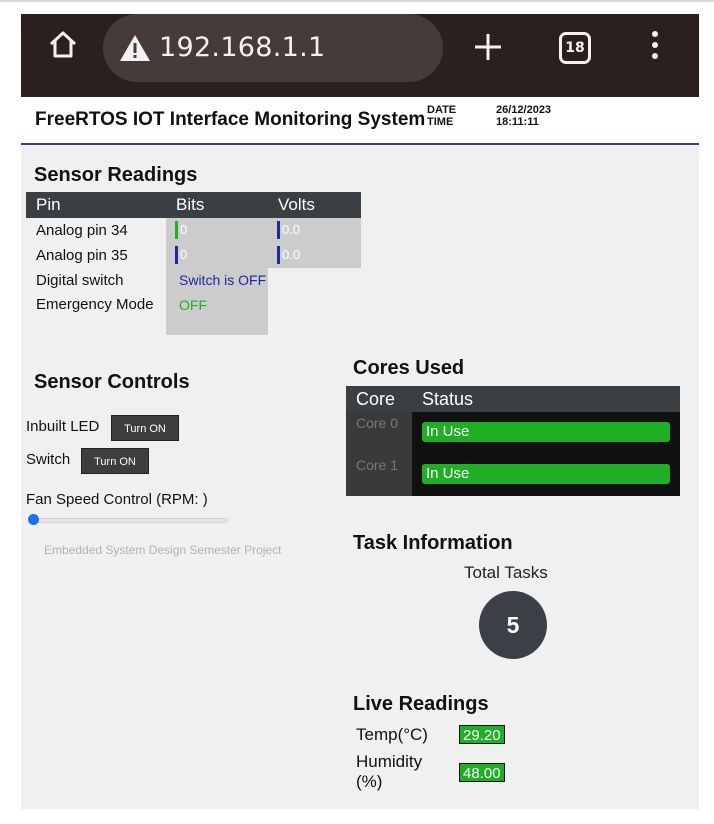 This screenshot has width=714, height=824. I want to click on temp-value: 29.20, so click(482, 734).